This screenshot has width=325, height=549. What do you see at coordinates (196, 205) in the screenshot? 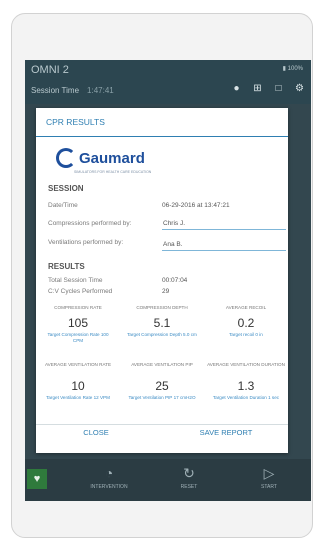
I see `date-value: 06-29-2016 at 13:47:21` at bounding box center [196, 205].